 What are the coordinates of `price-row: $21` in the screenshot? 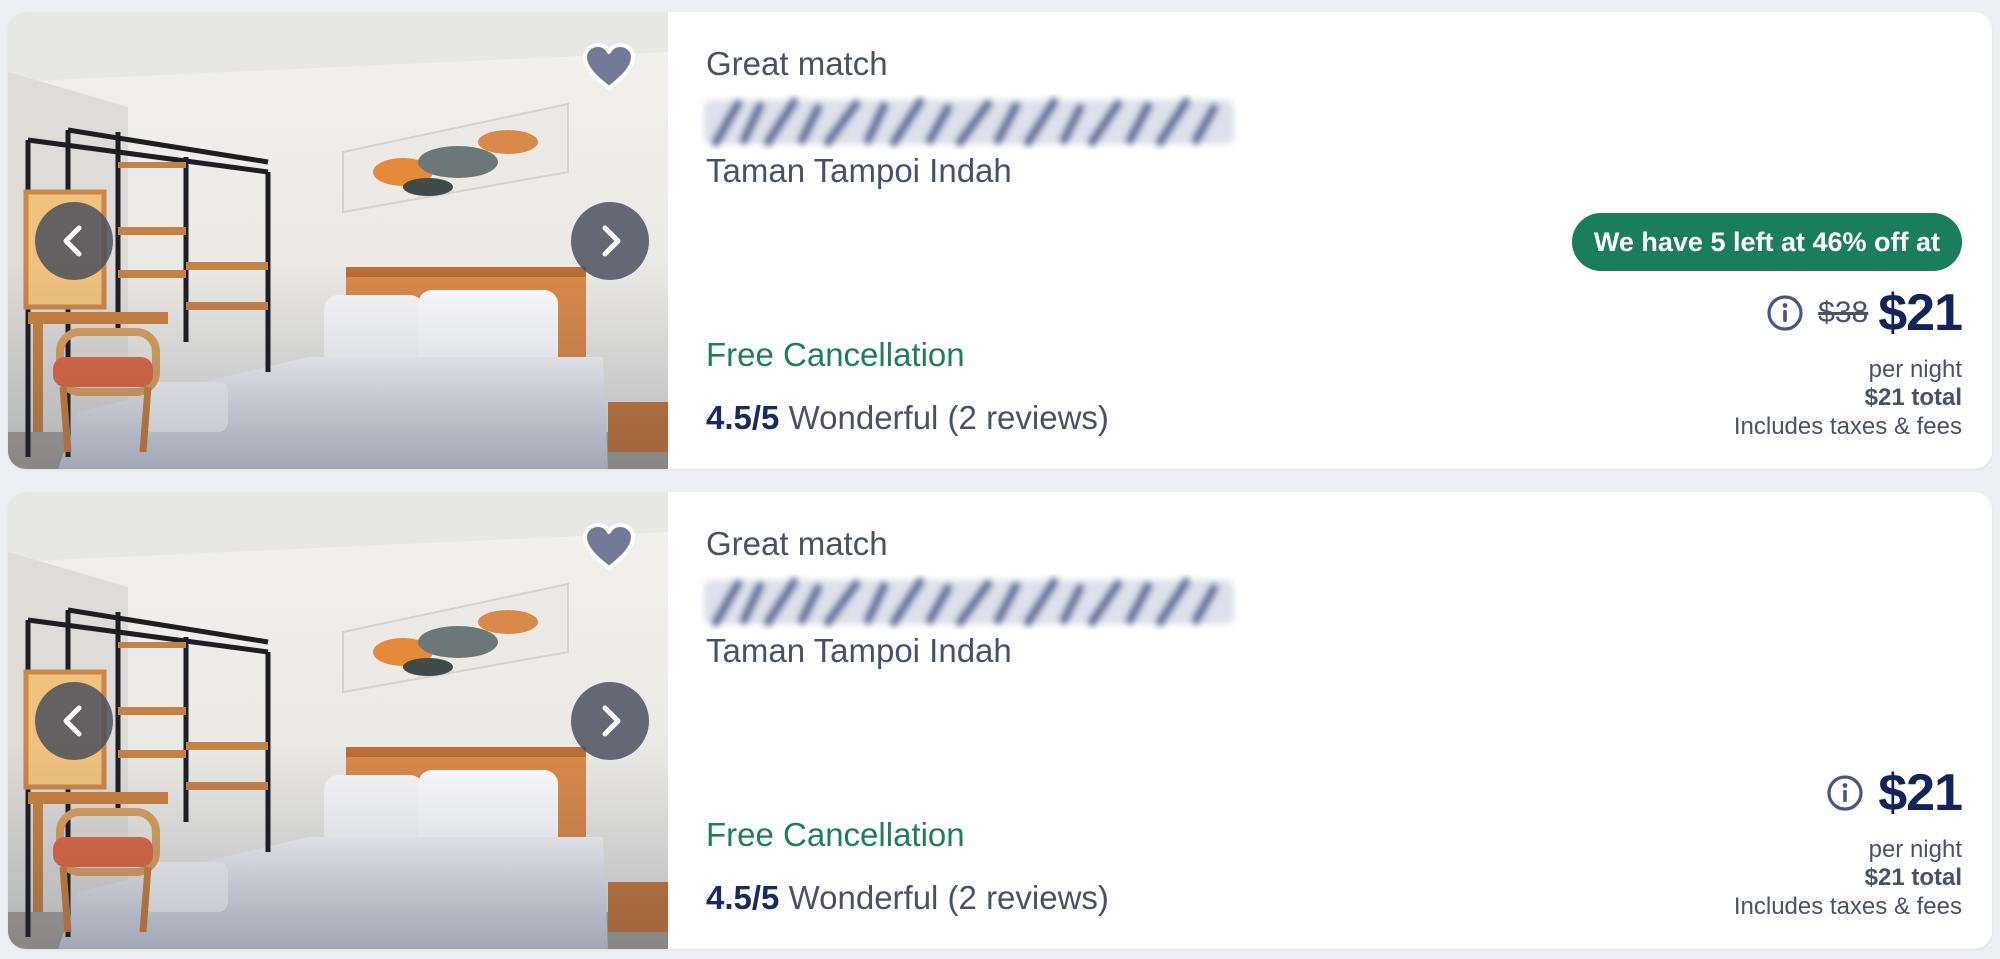 It's located at (1894, 793).